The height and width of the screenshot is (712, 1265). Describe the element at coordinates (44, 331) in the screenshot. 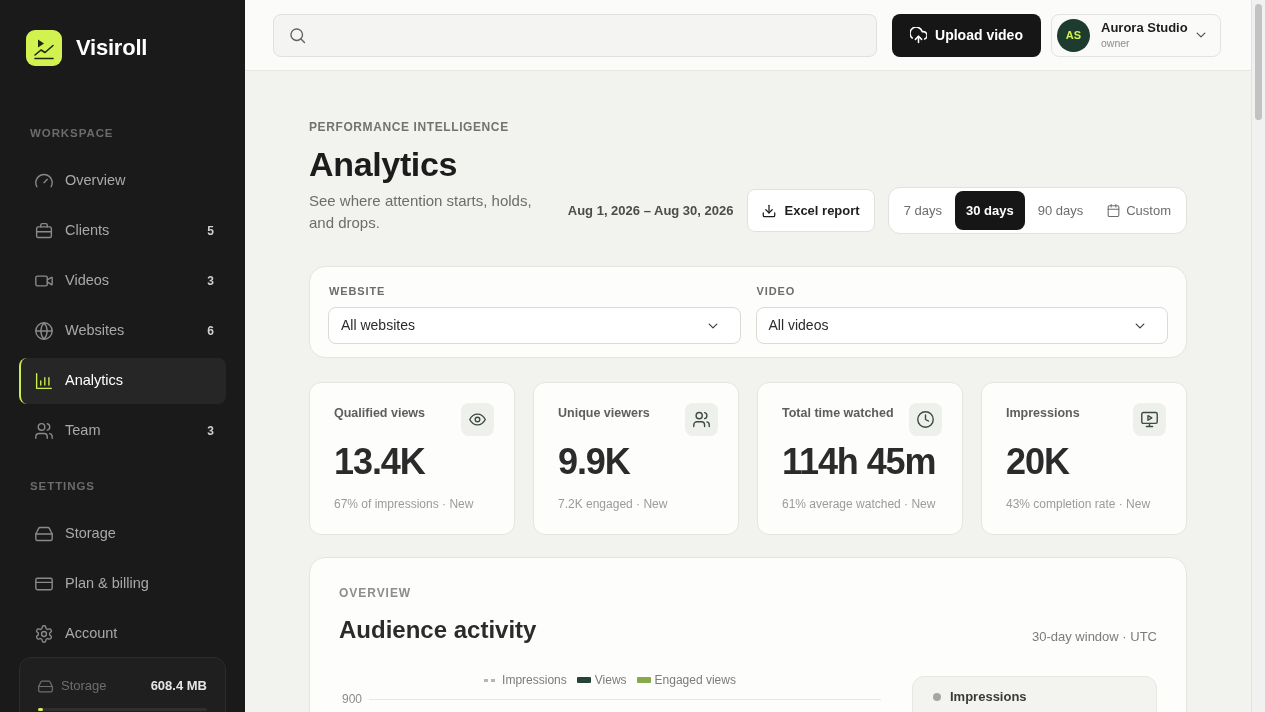

I see `globe-icon` at that location.